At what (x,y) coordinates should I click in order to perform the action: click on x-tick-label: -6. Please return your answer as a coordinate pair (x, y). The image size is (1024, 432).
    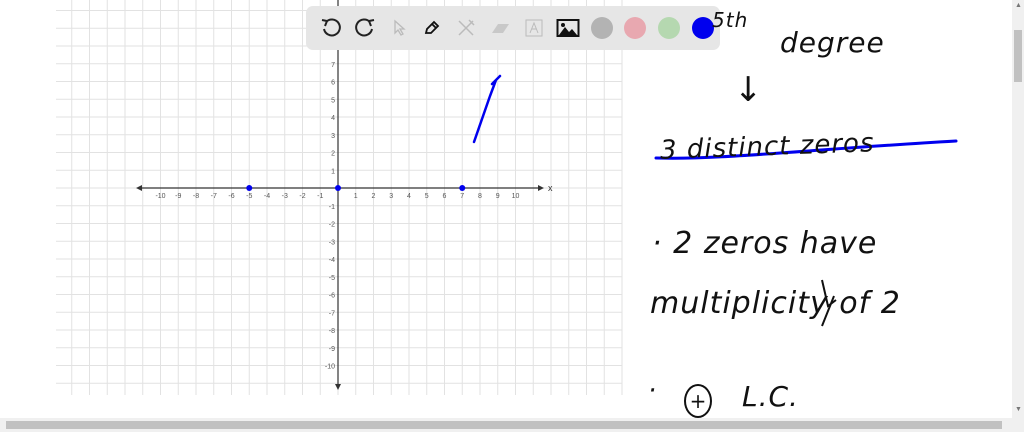
    Looking at the image, I should click on (231, 196).